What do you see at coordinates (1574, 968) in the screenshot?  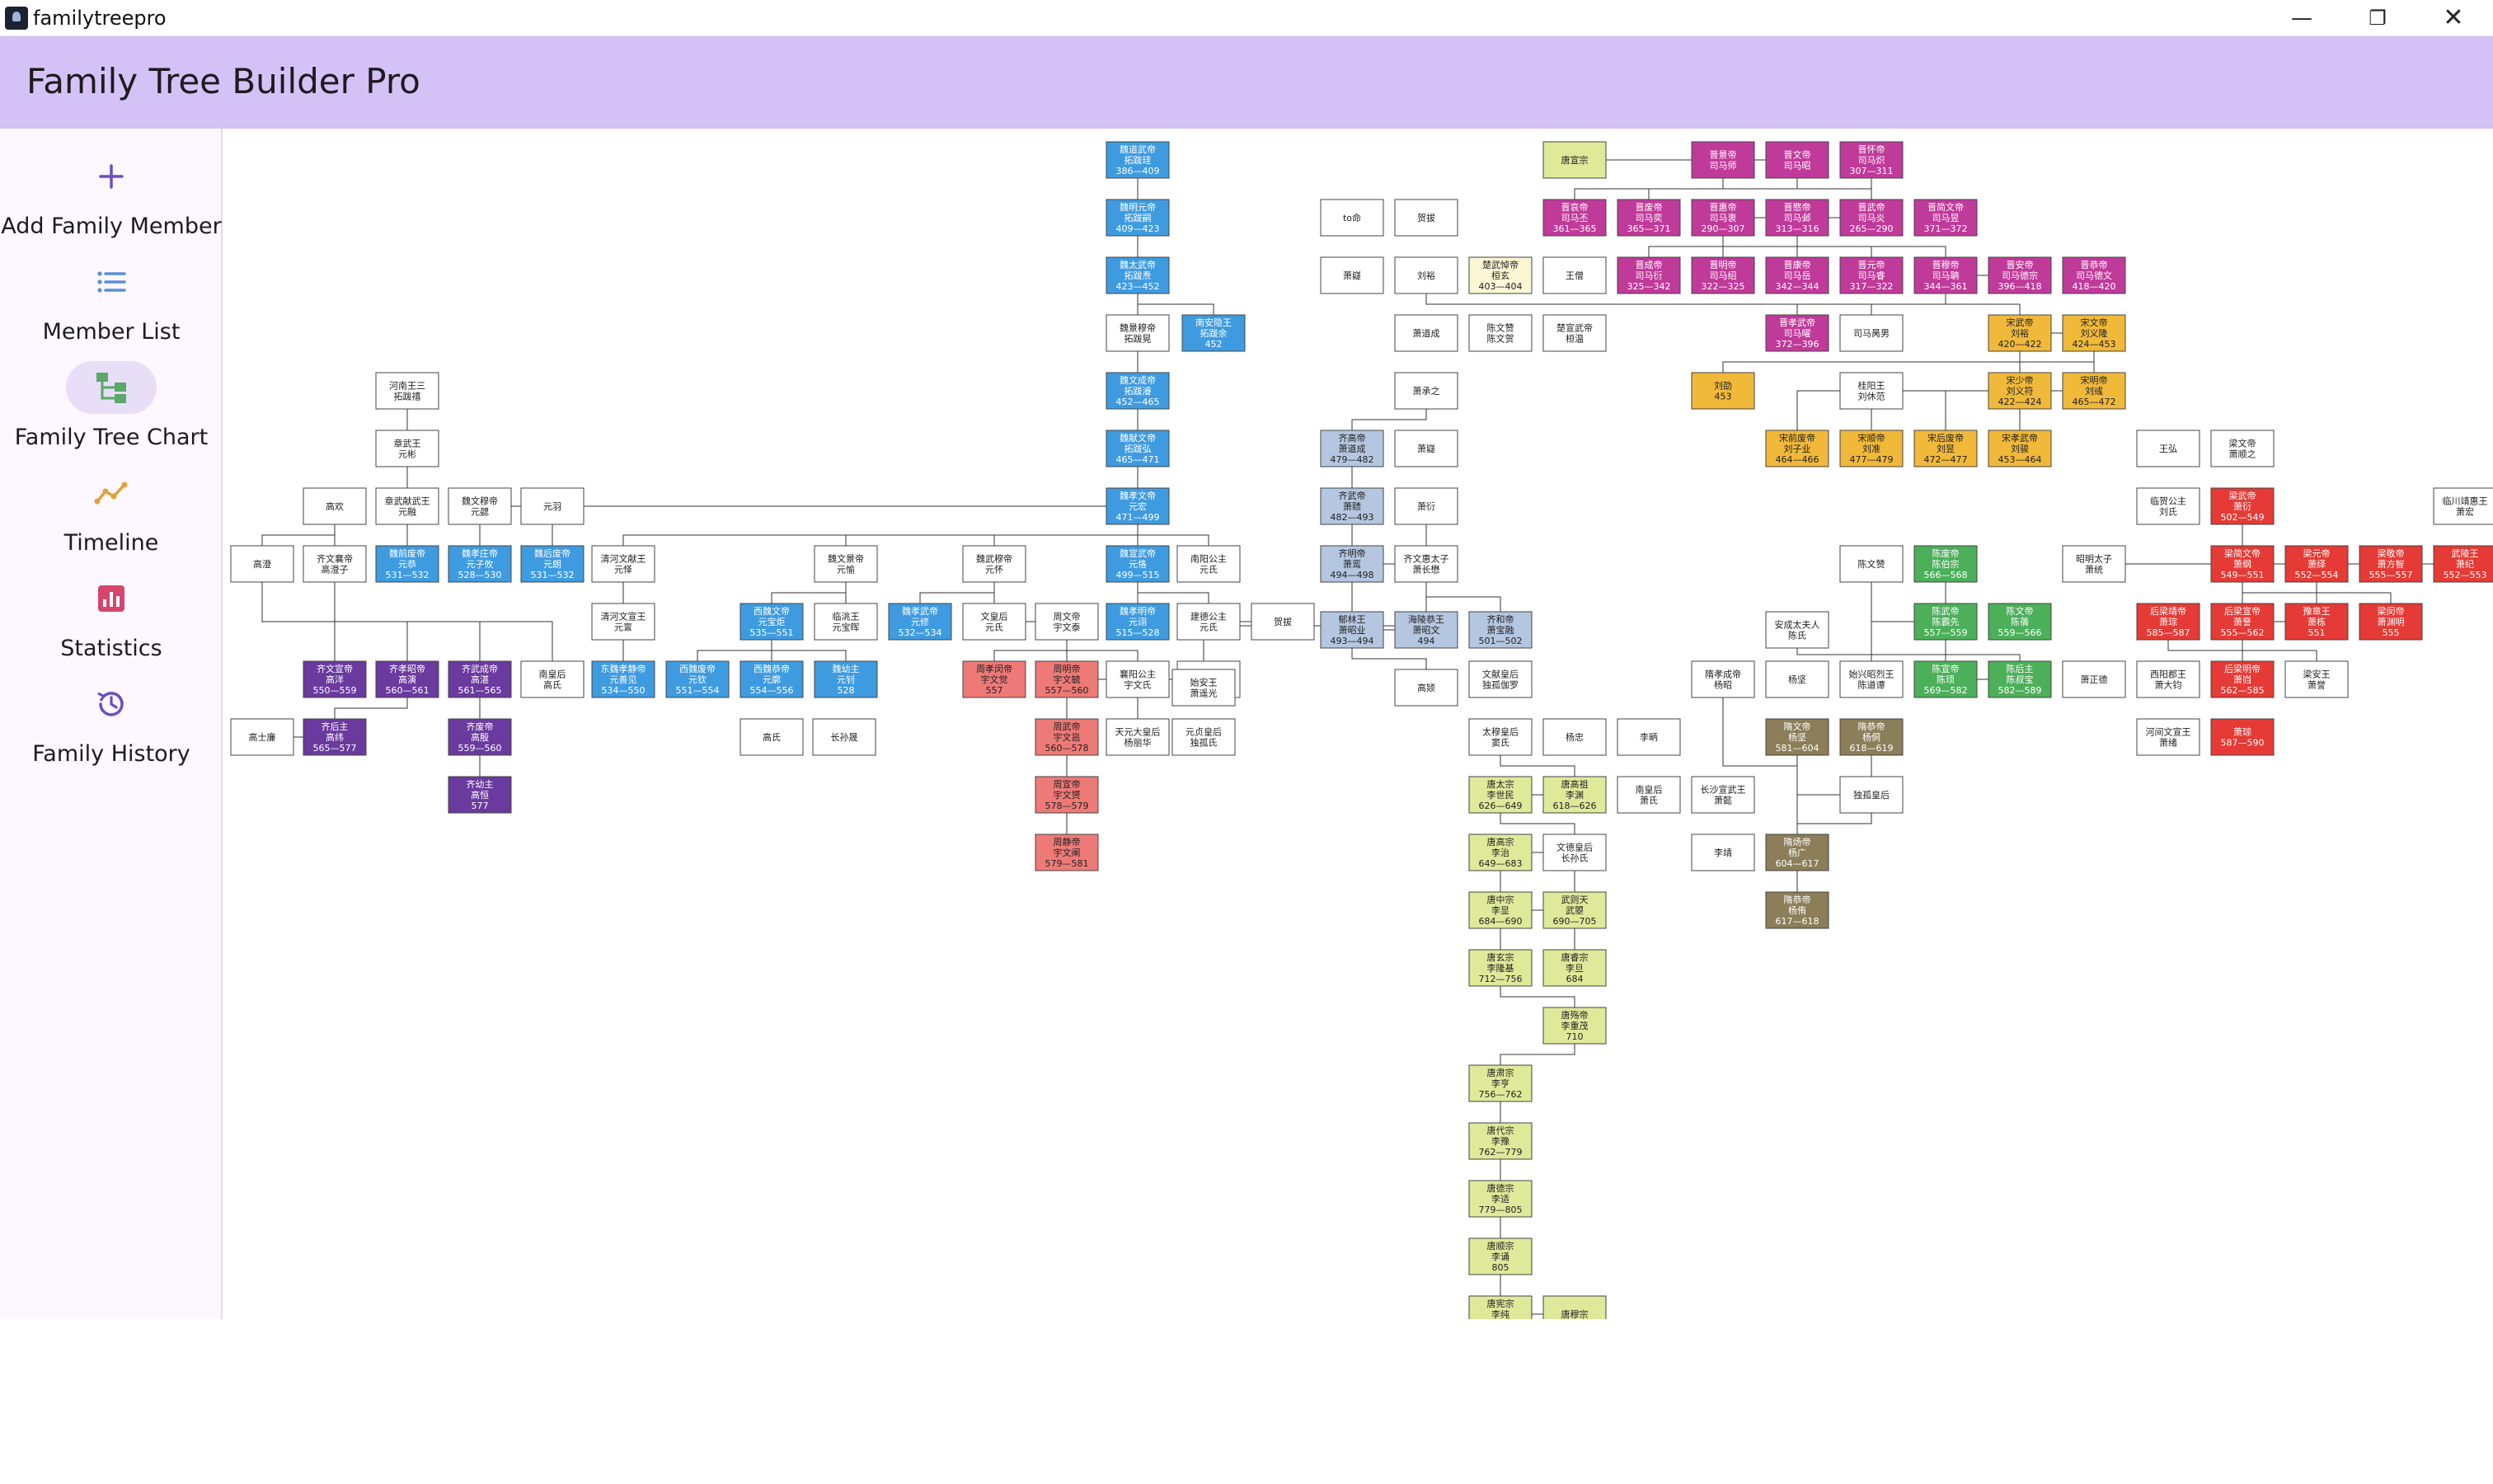 I see `tree-node: 唐睿宗李旦684` at bounding box center [1574, 968].